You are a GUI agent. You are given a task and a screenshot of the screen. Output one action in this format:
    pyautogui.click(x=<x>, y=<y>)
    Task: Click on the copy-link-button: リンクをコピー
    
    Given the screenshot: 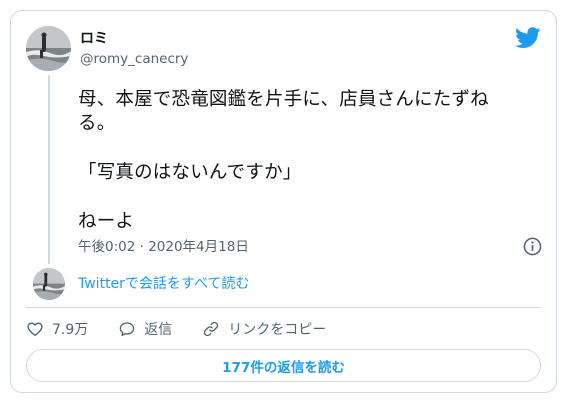 What is the action you would take?
    pyautogui.click(x=264, y=329)
    